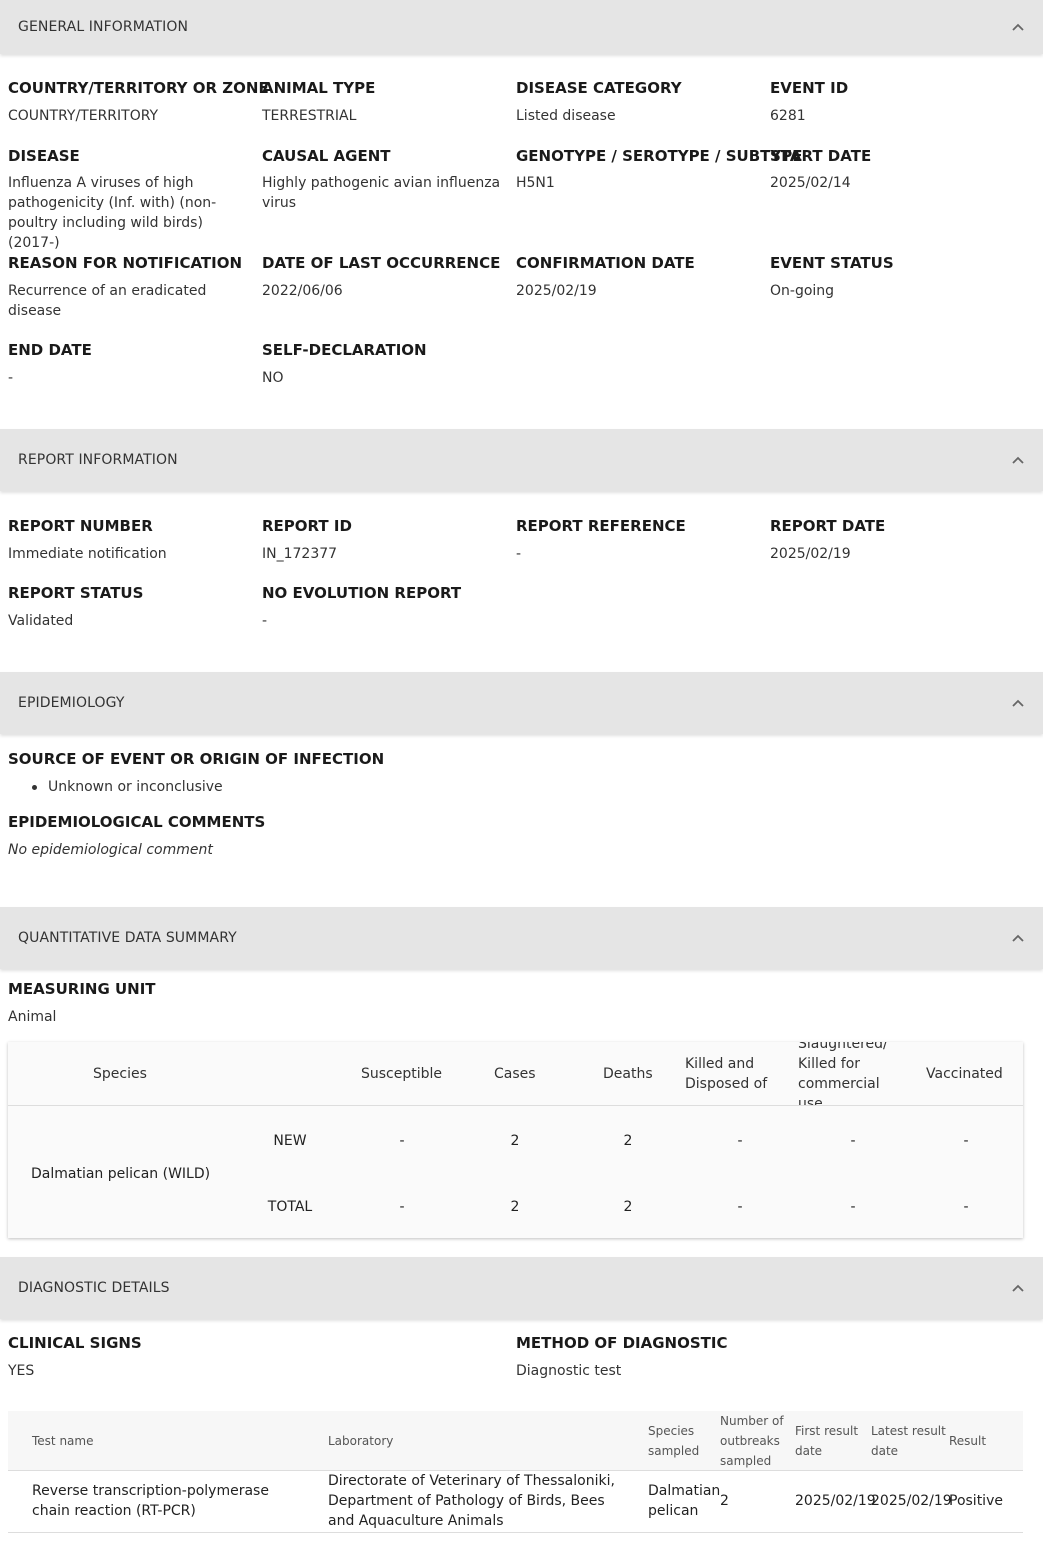  I want to click on clinical-signs-field: CLINICAL SIGNS YES, so click(132, 1357).